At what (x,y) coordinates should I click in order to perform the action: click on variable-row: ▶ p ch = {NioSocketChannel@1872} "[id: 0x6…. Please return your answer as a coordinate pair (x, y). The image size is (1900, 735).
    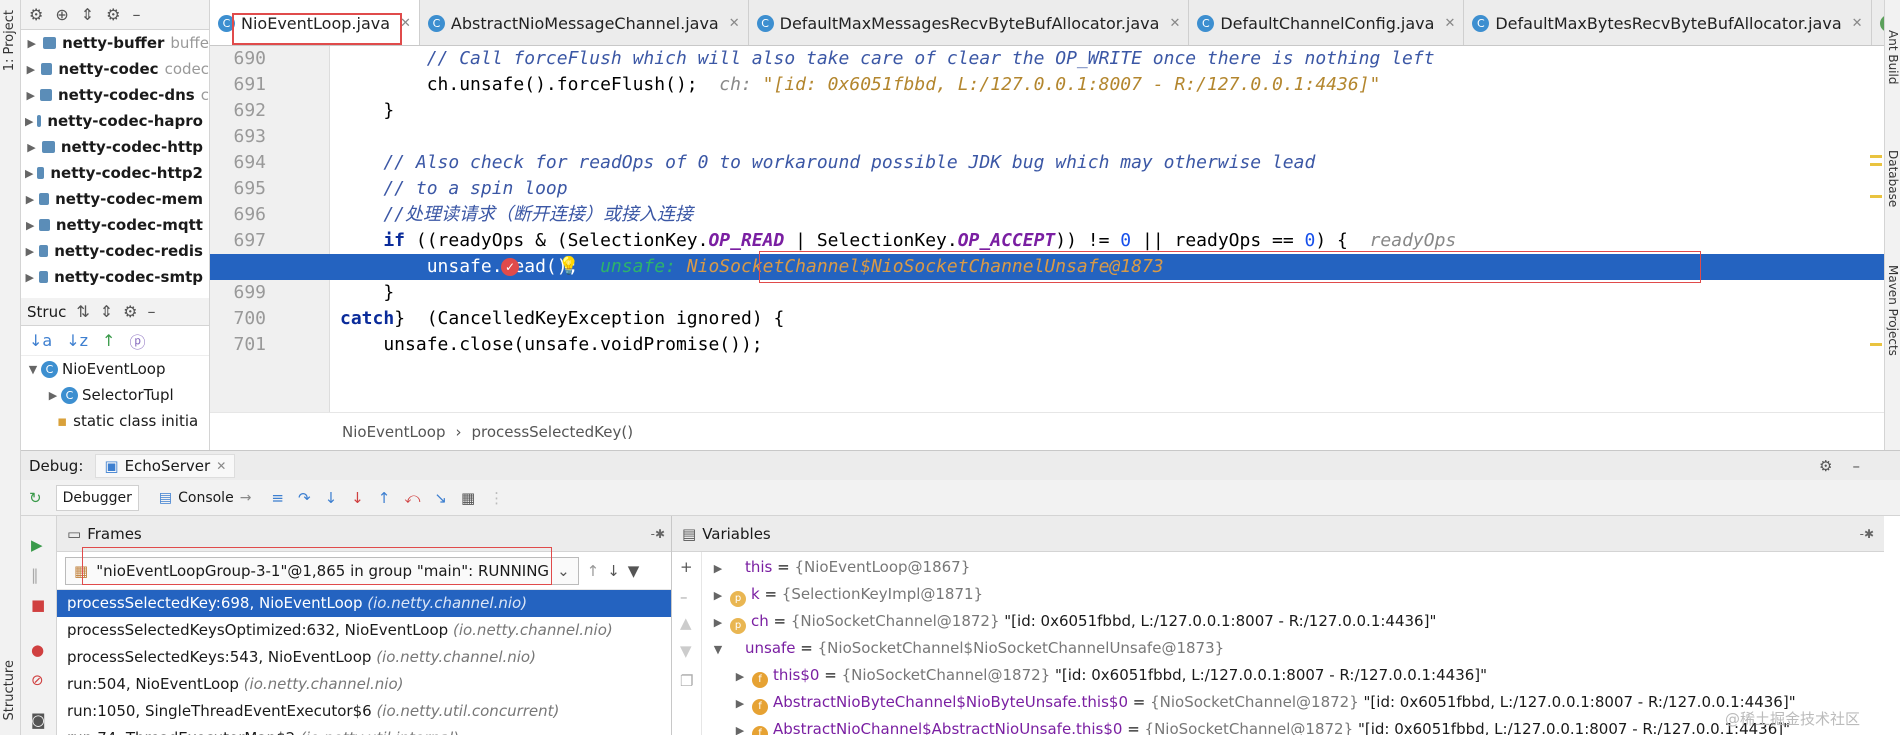
    Looking at the image, I should click on (1073, 621).